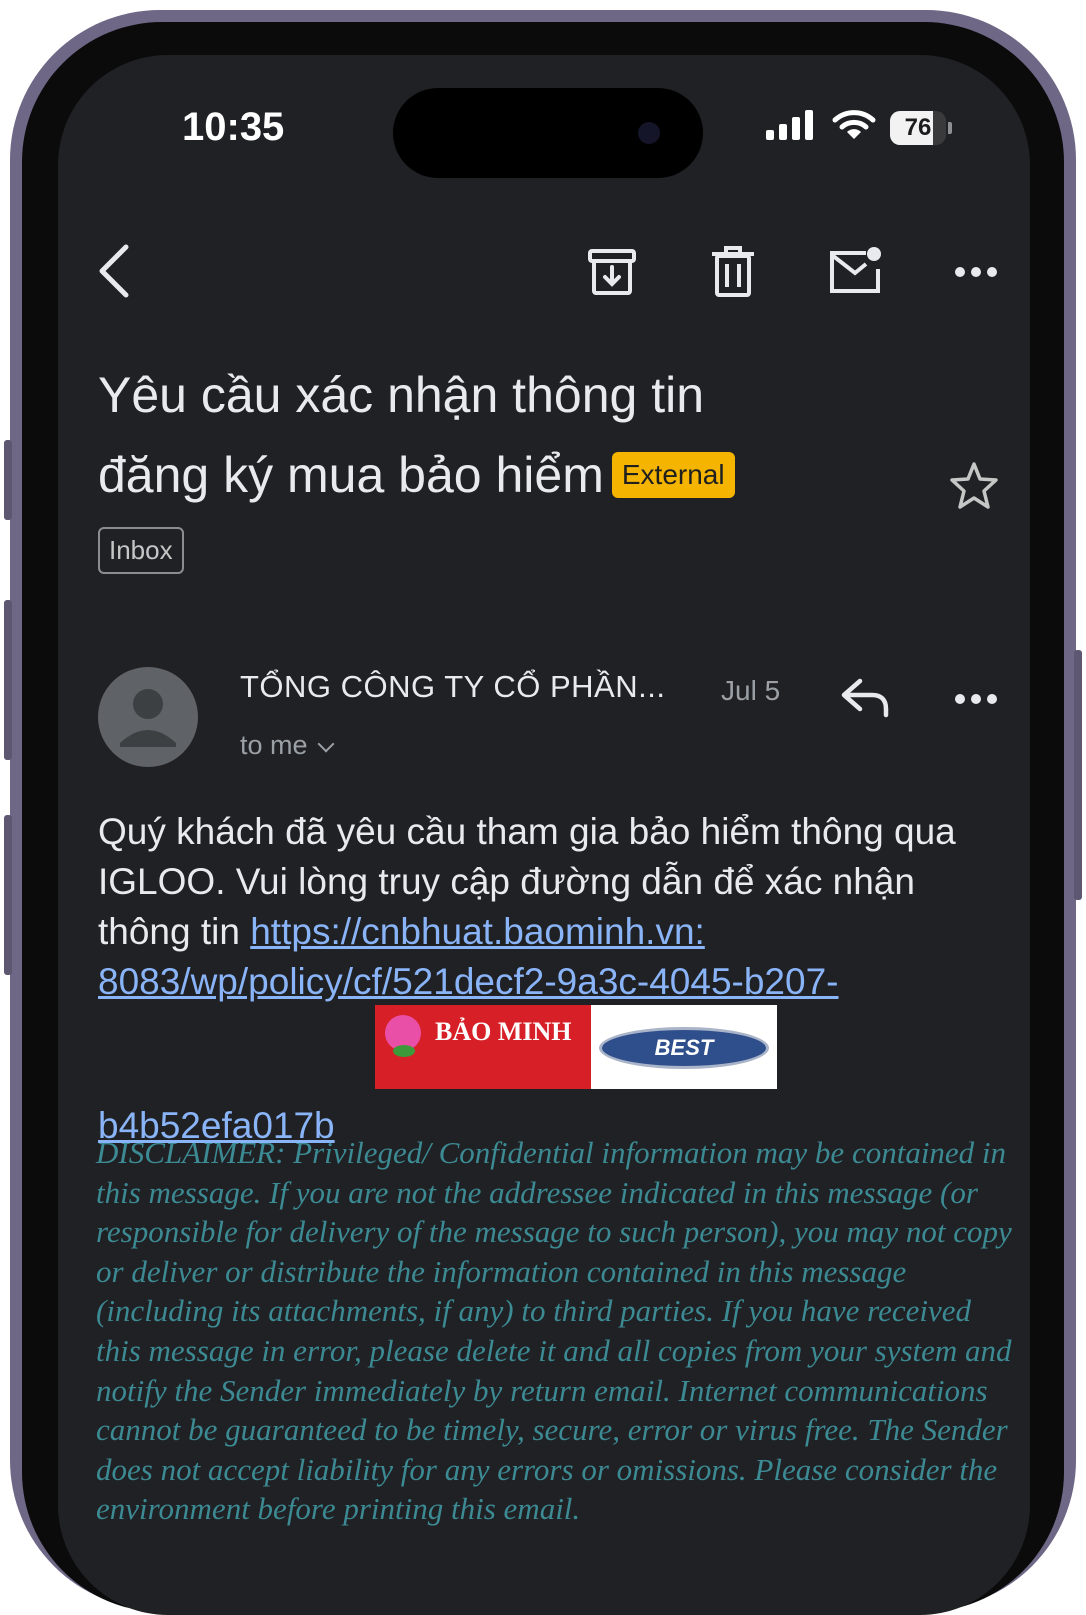 The image size is (1086, 1615). Describe the element at coordinates (503, 1031) in the screenshot. I see `logo-text: BẢO MINH` at that location.